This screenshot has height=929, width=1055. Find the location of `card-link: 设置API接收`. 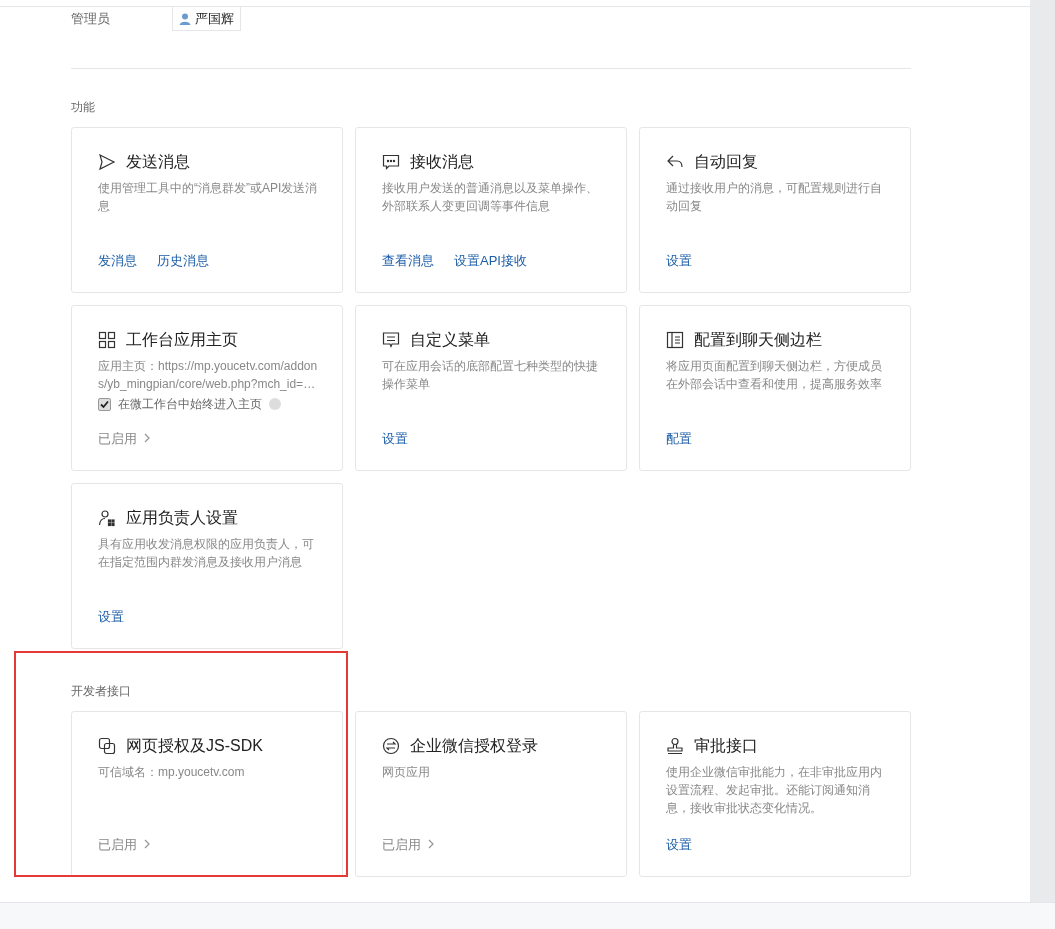

card-link: 设置API接收 is located at coordinates (490, 260).